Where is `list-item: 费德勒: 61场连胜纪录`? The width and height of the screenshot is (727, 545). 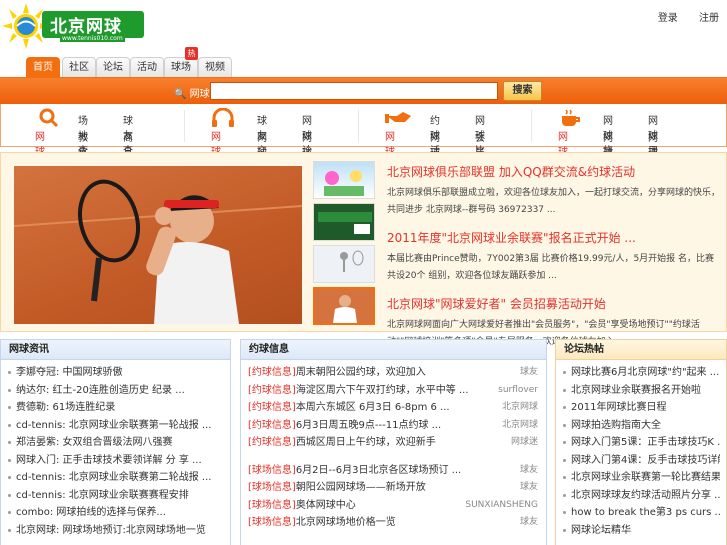 list-item: 费德勒: 61场连胜纪录 is located at coordinates (116, 408).